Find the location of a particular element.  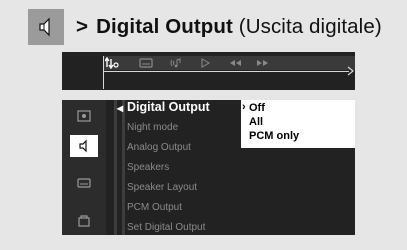

audio-settings-icon is located at coordinates (111, 63).